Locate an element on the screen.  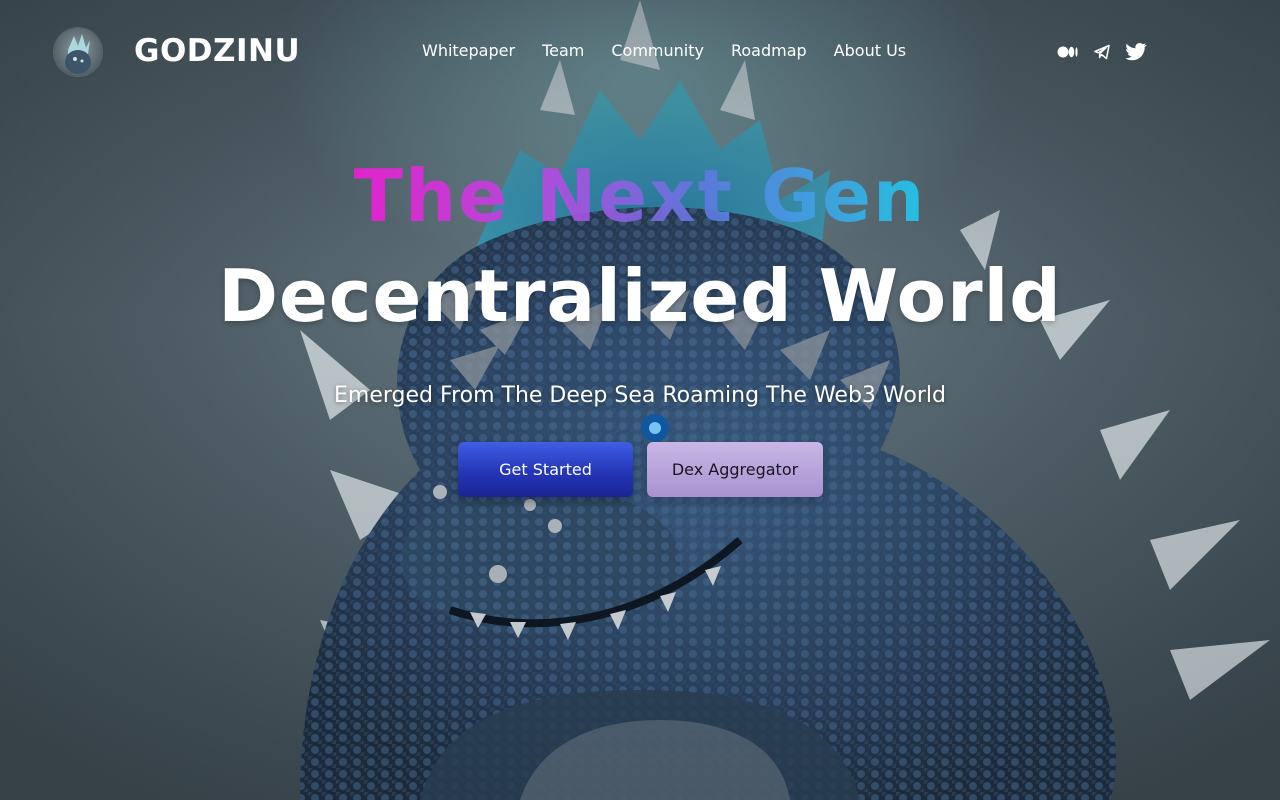
twitter-icon is located at coordinates (1136, 52).